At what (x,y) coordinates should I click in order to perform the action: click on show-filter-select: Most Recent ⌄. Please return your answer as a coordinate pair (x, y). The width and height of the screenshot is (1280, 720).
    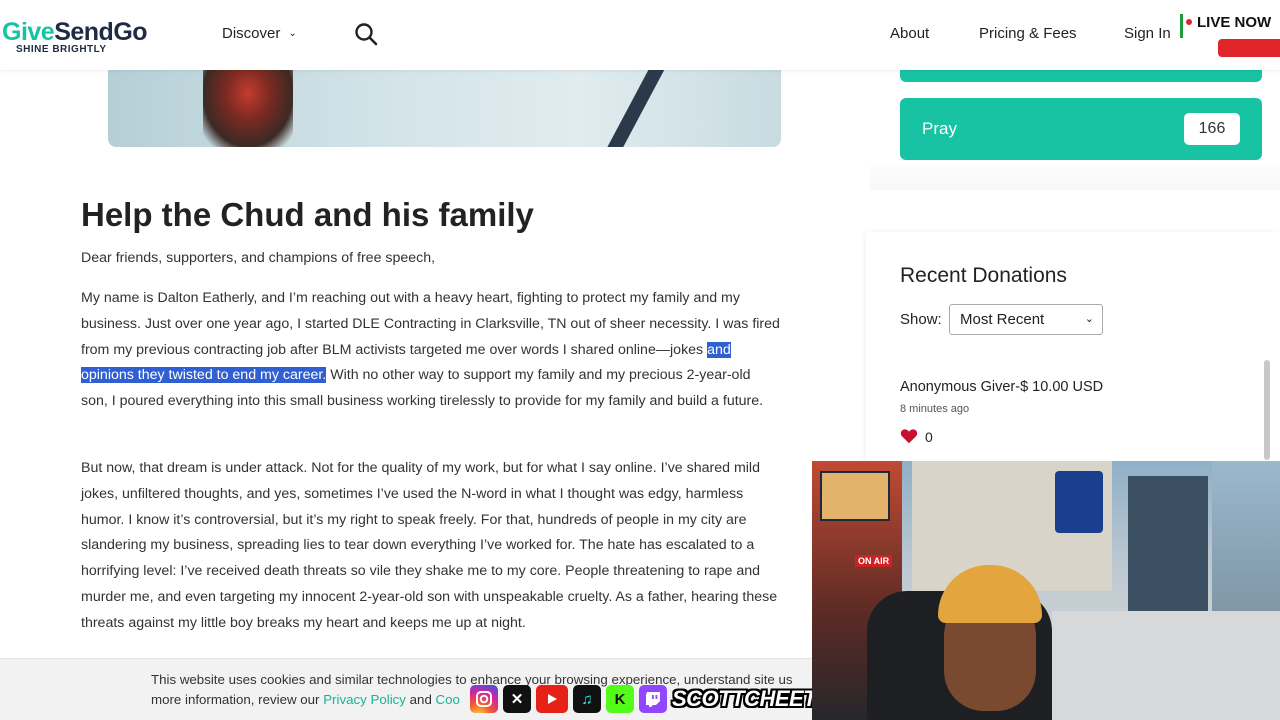
    Looking at the image, I should click on (1026, 319).